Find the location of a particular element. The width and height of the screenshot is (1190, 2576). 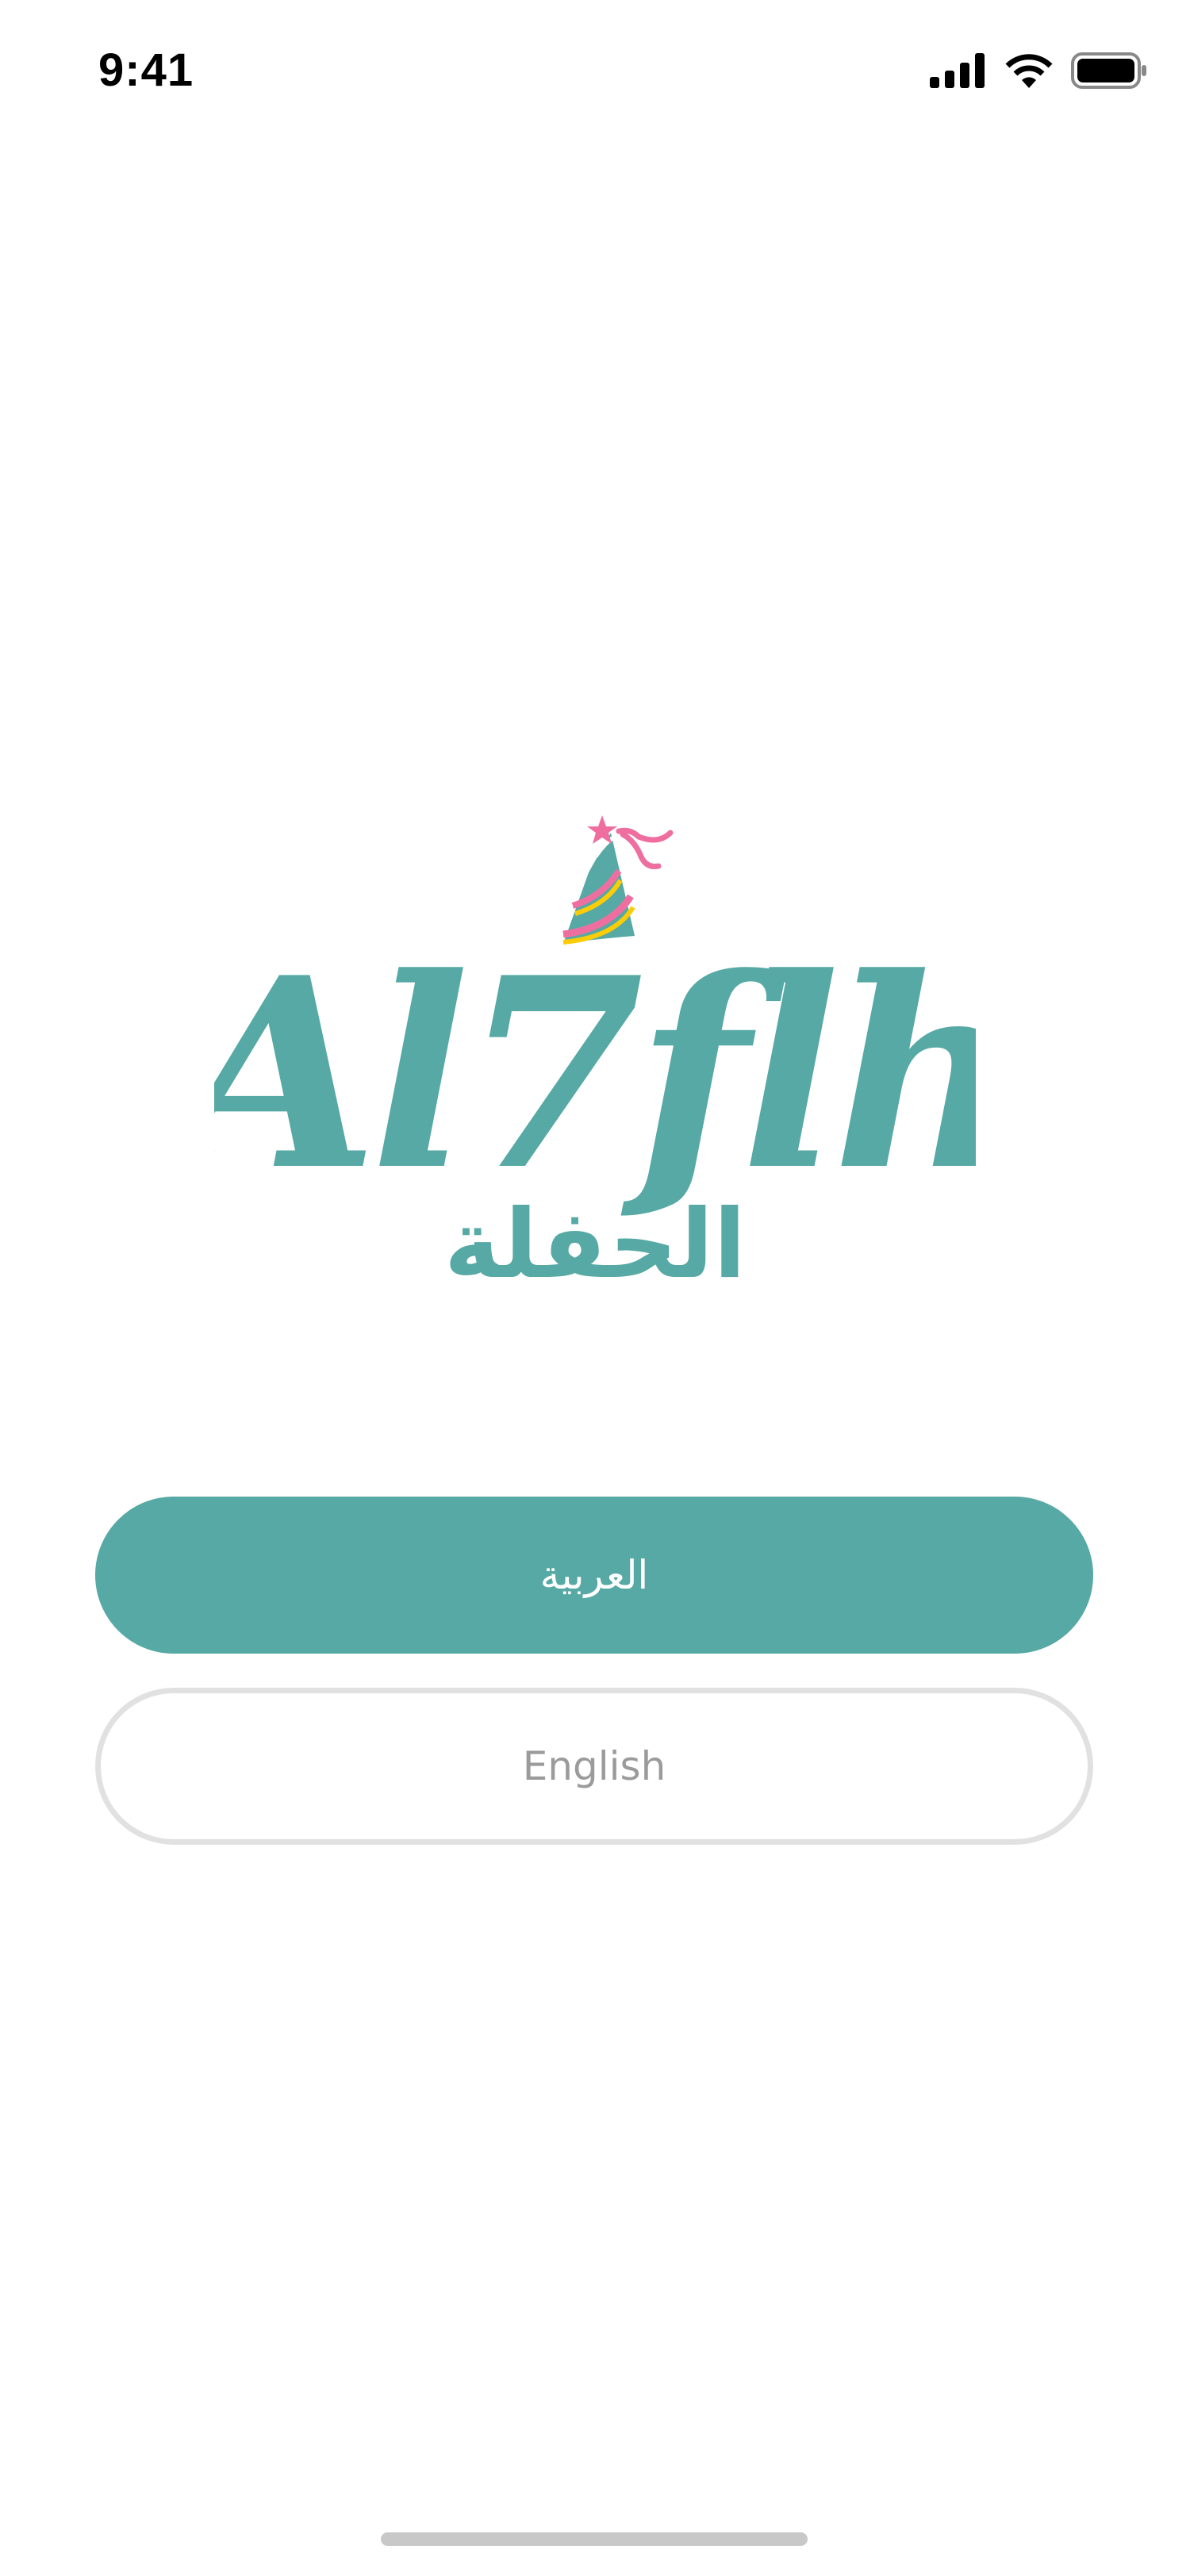

app-logo: Al7flh الحفلة is located at coordinates (589, 1055).